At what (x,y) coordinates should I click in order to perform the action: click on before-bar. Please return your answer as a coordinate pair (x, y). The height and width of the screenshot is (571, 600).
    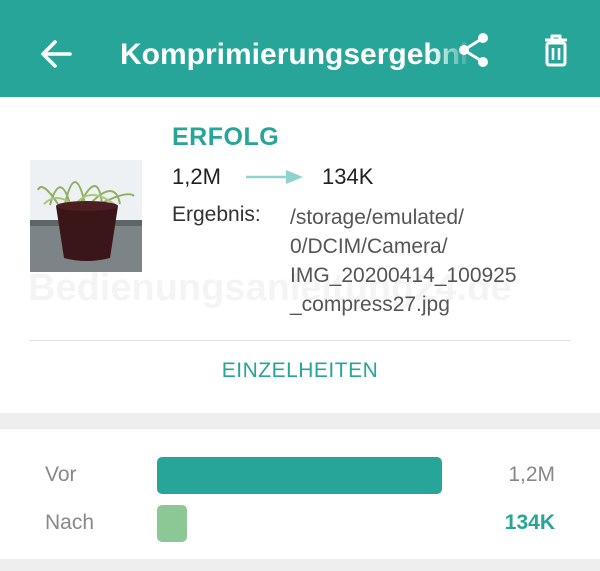
    Looking at the image, I should click on (299, 475).